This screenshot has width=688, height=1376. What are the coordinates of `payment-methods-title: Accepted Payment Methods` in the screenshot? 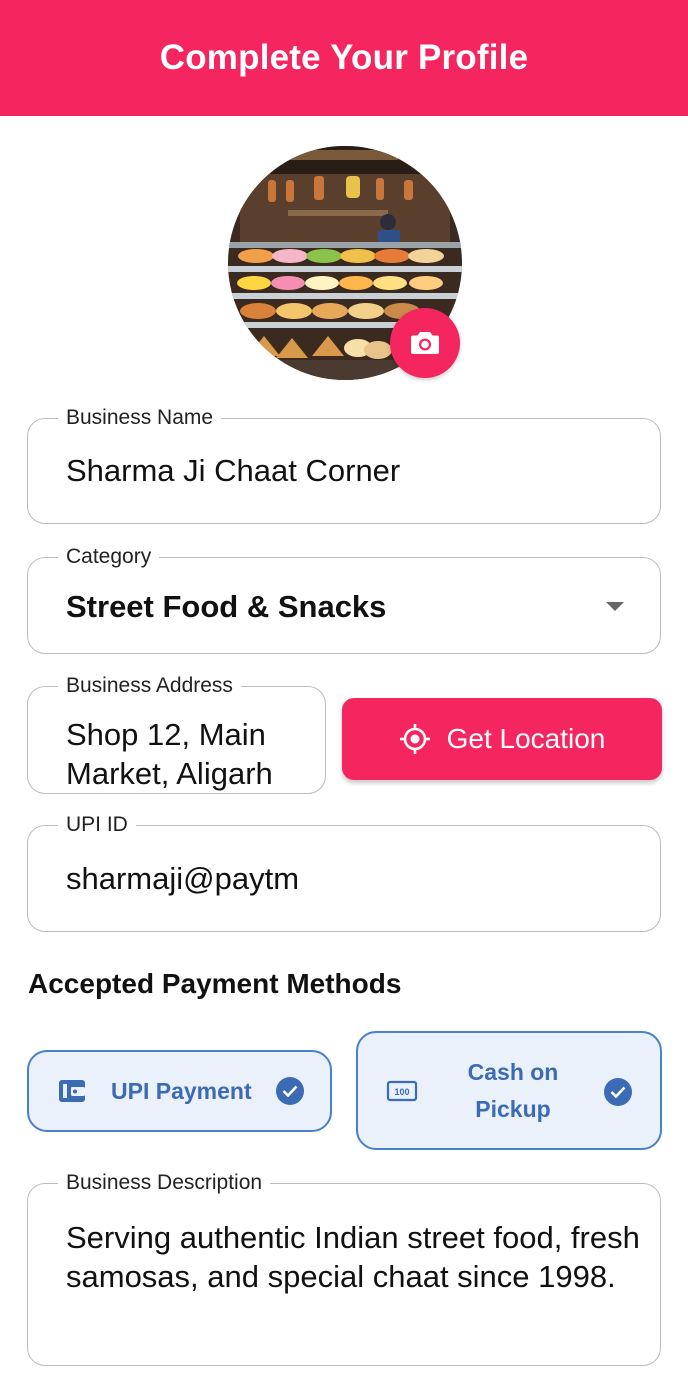 It's located at (215, 983).